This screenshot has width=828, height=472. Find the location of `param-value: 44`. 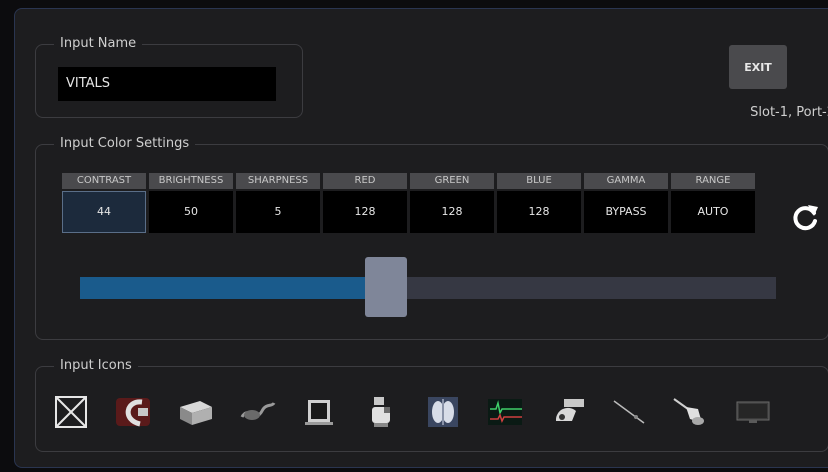

param-value: 44 is located at coordinates (104, 212).